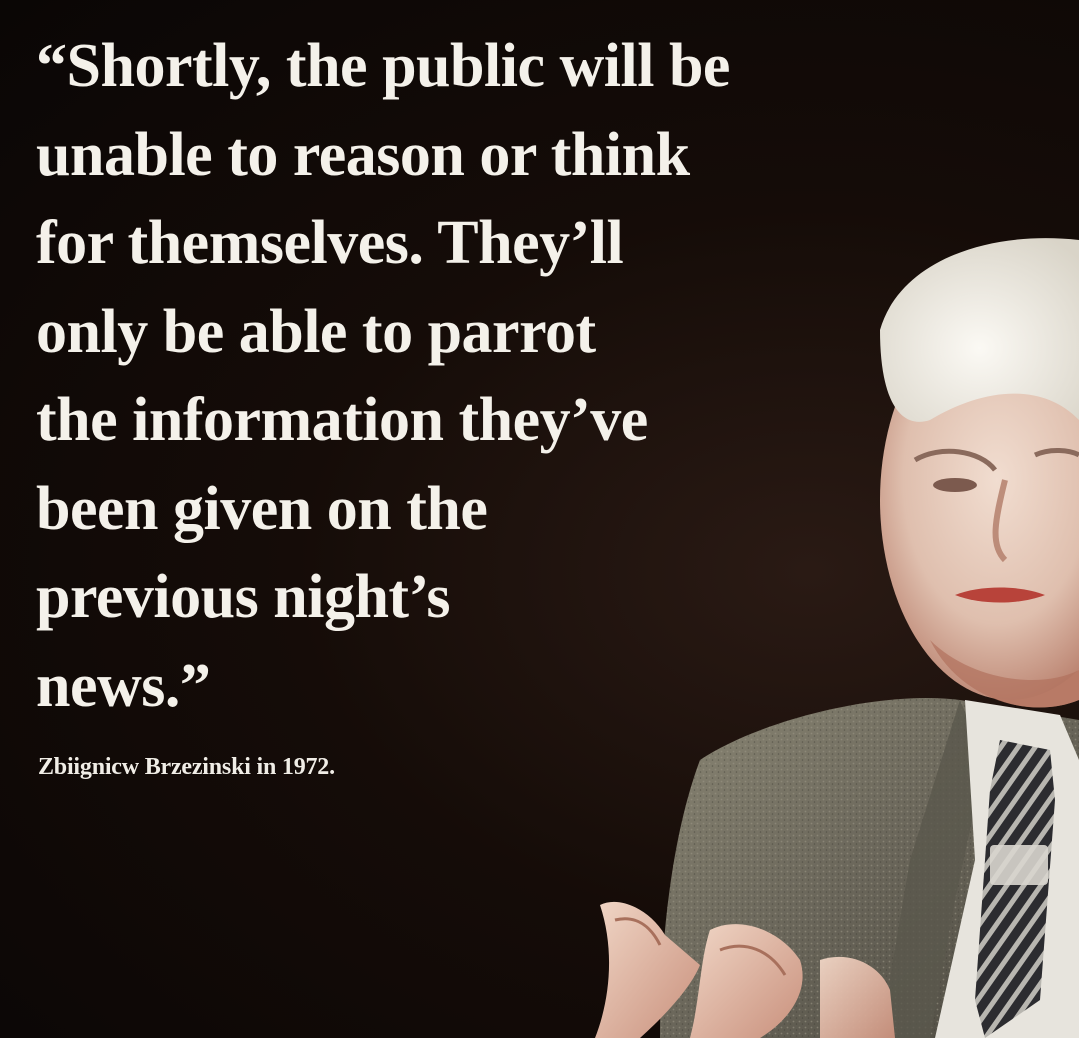 The width and height of the screenshot is (1079, 1038). I want to click on quote-line: unable to reason or think, so click(363, 154).